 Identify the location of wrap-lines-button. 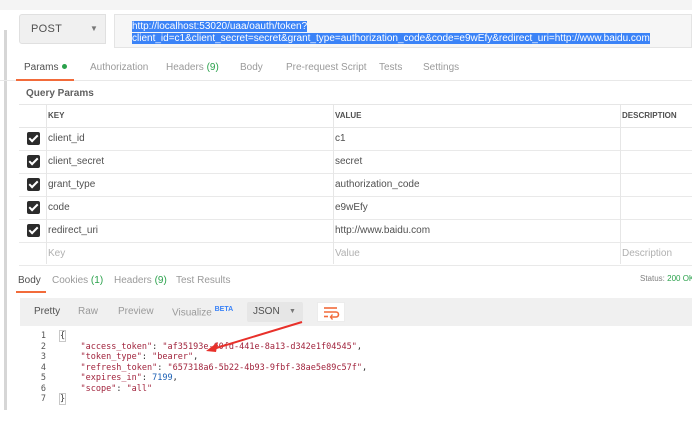
(331, 312).